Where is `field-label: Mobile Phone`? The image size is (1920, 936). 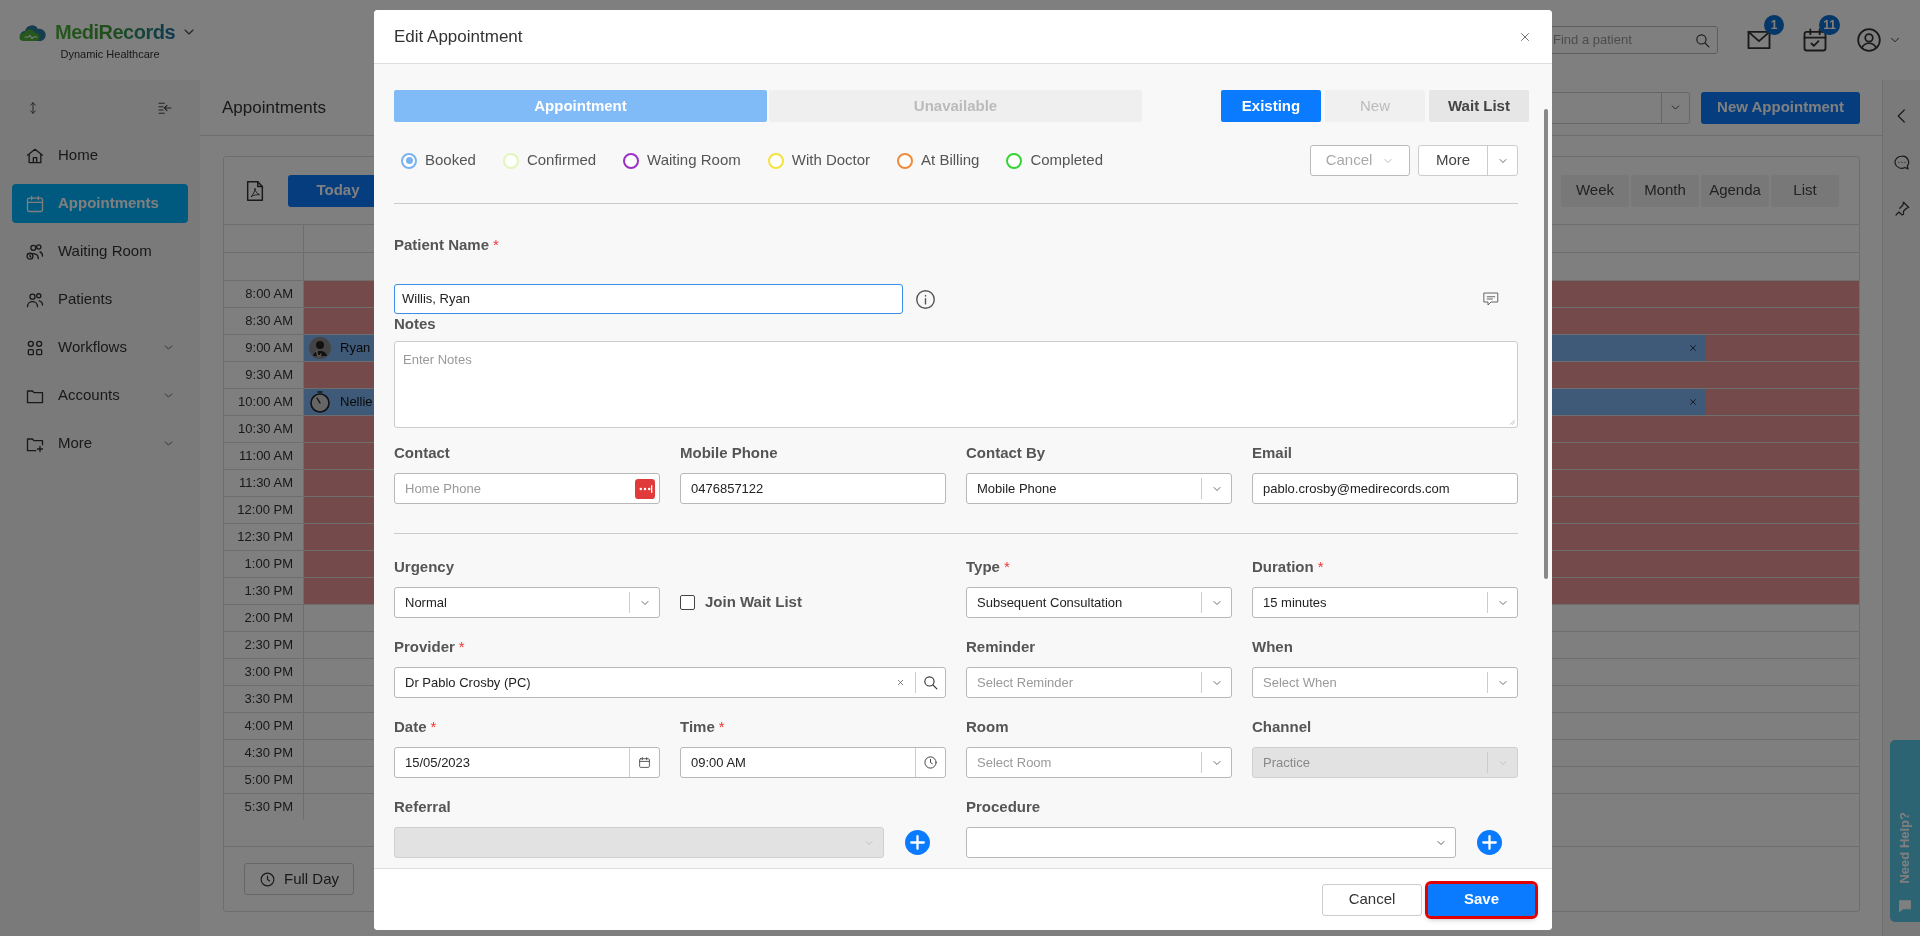 field-label: Mobile Phone is located at coordinates (729, 452).